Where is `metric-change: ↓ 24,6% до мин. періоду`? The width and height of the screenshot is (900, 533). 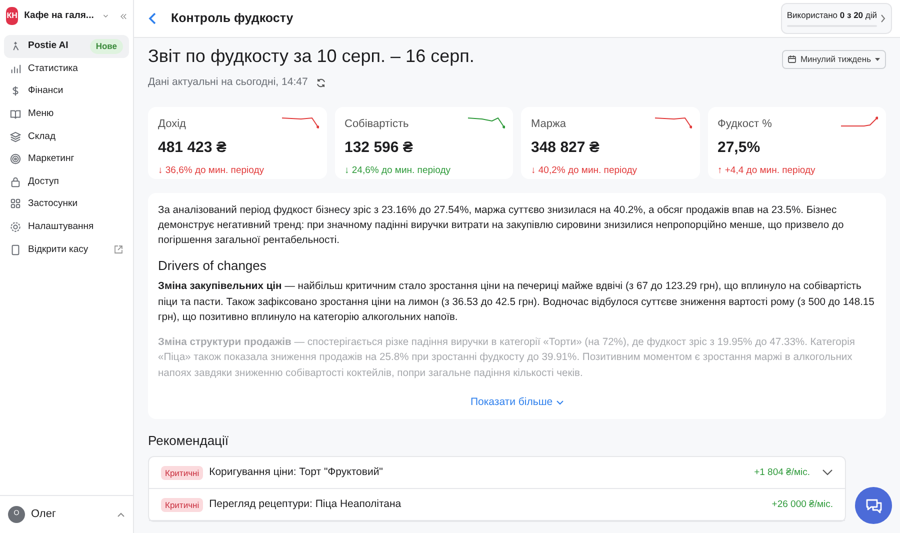 metric-change: ↓ 24,6% до мин. періоду is located at coordinates (398, 171).